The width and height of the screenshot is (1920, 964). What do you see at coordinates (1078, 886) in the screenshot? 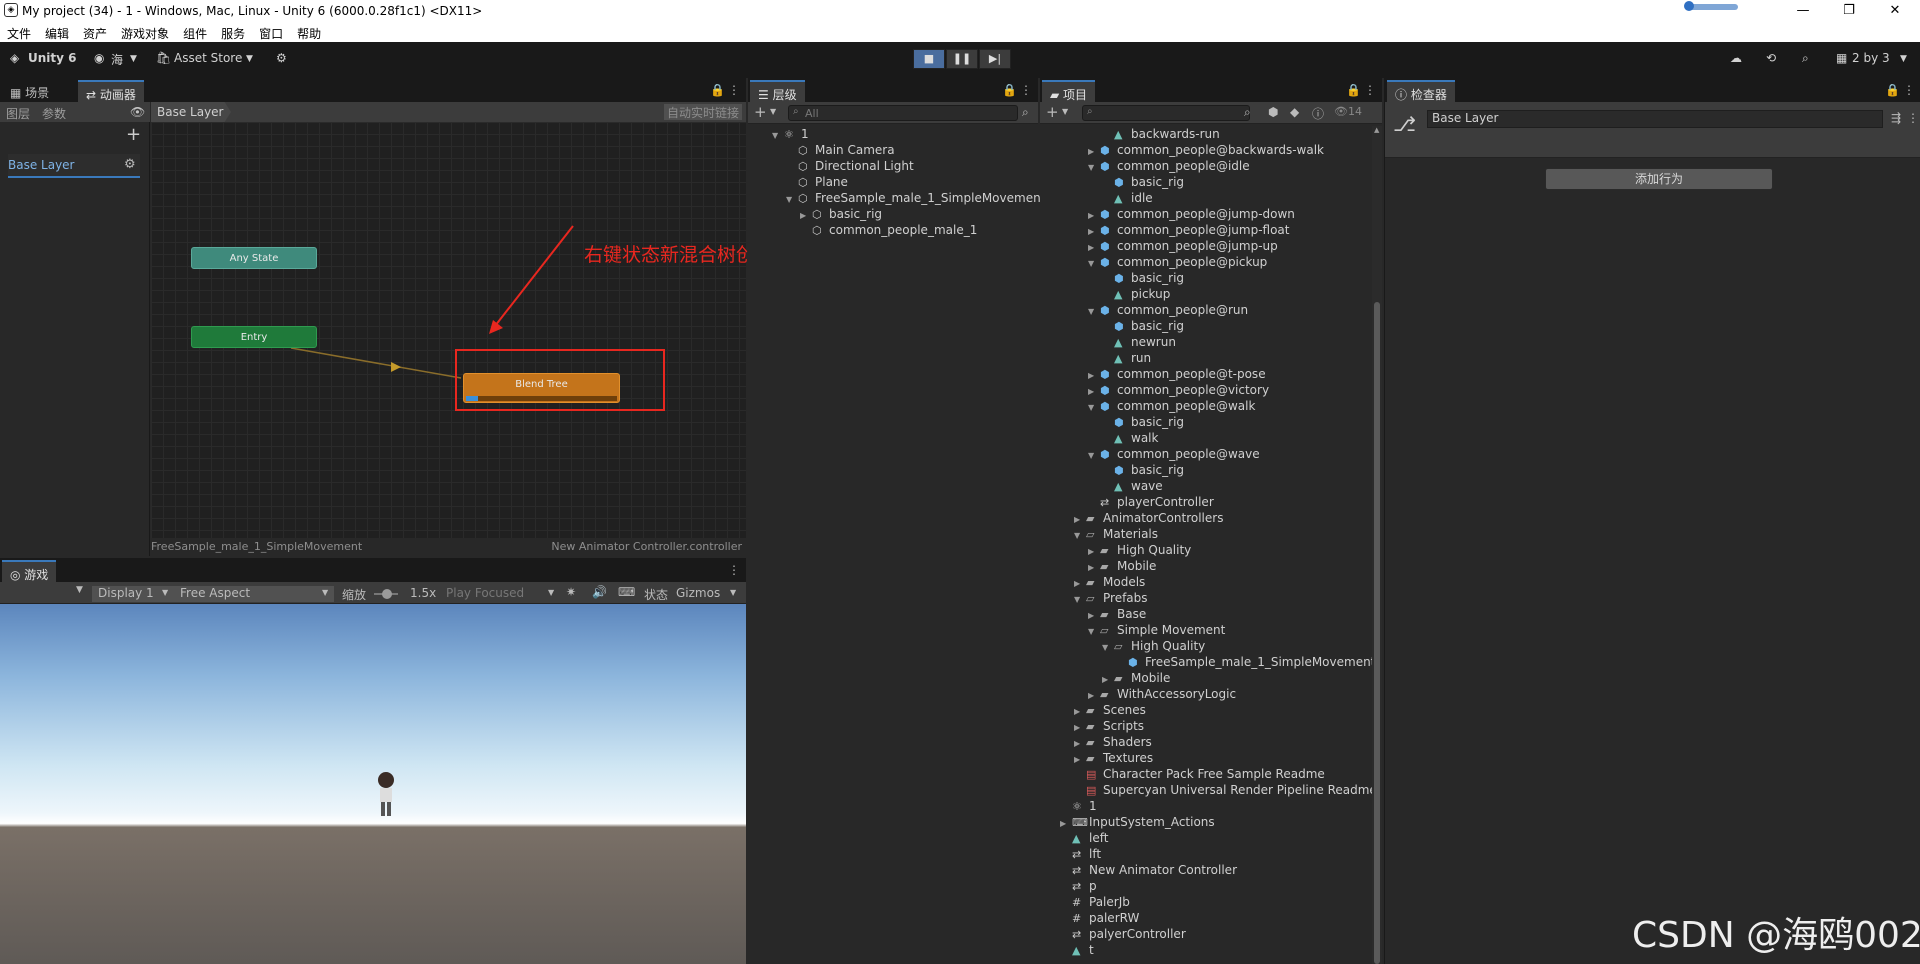
I see `project-item: ⇄ p` at bounding box center [1078, 886].